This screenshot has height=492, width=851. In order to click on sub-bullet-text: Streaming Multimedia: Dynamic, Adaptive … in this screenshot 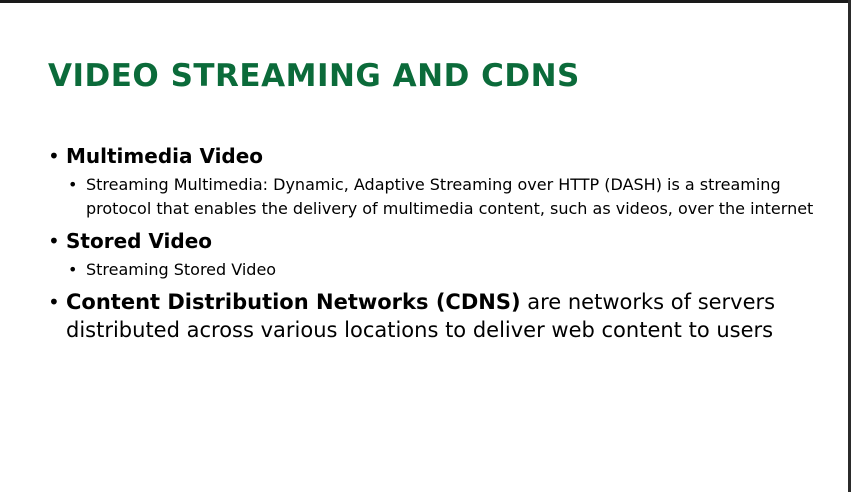, I will do `click(450, 196)`.